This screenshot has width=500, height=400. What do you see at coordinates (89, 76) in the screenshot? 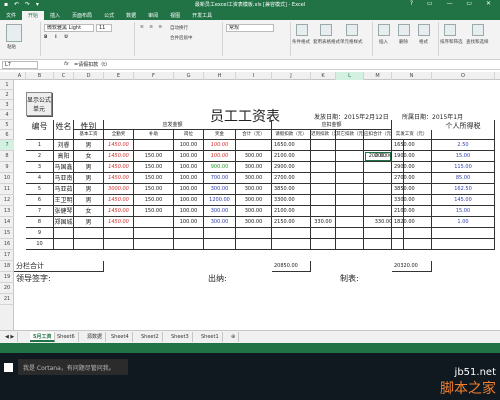
I see `column-header: D` at bounding box center [89, 76].